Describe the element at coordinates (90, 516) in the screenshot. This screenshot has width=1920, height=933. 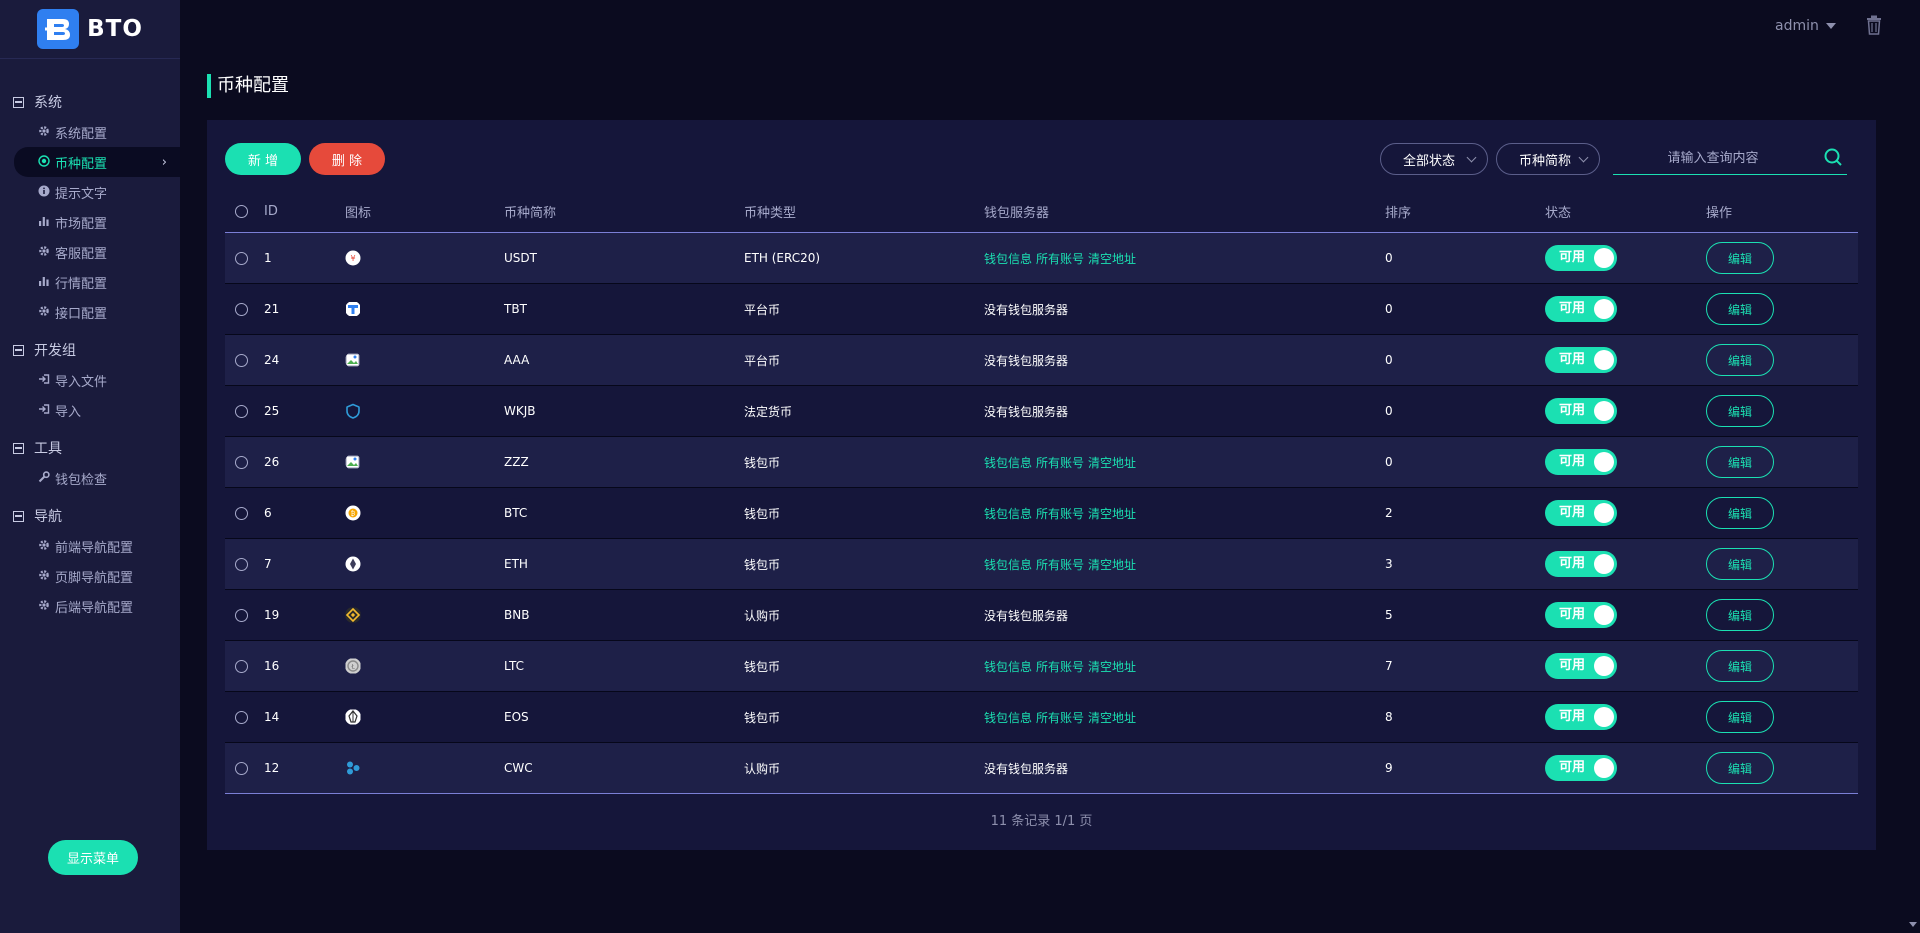
I see `sidebar-group-3: 导航` at that location.